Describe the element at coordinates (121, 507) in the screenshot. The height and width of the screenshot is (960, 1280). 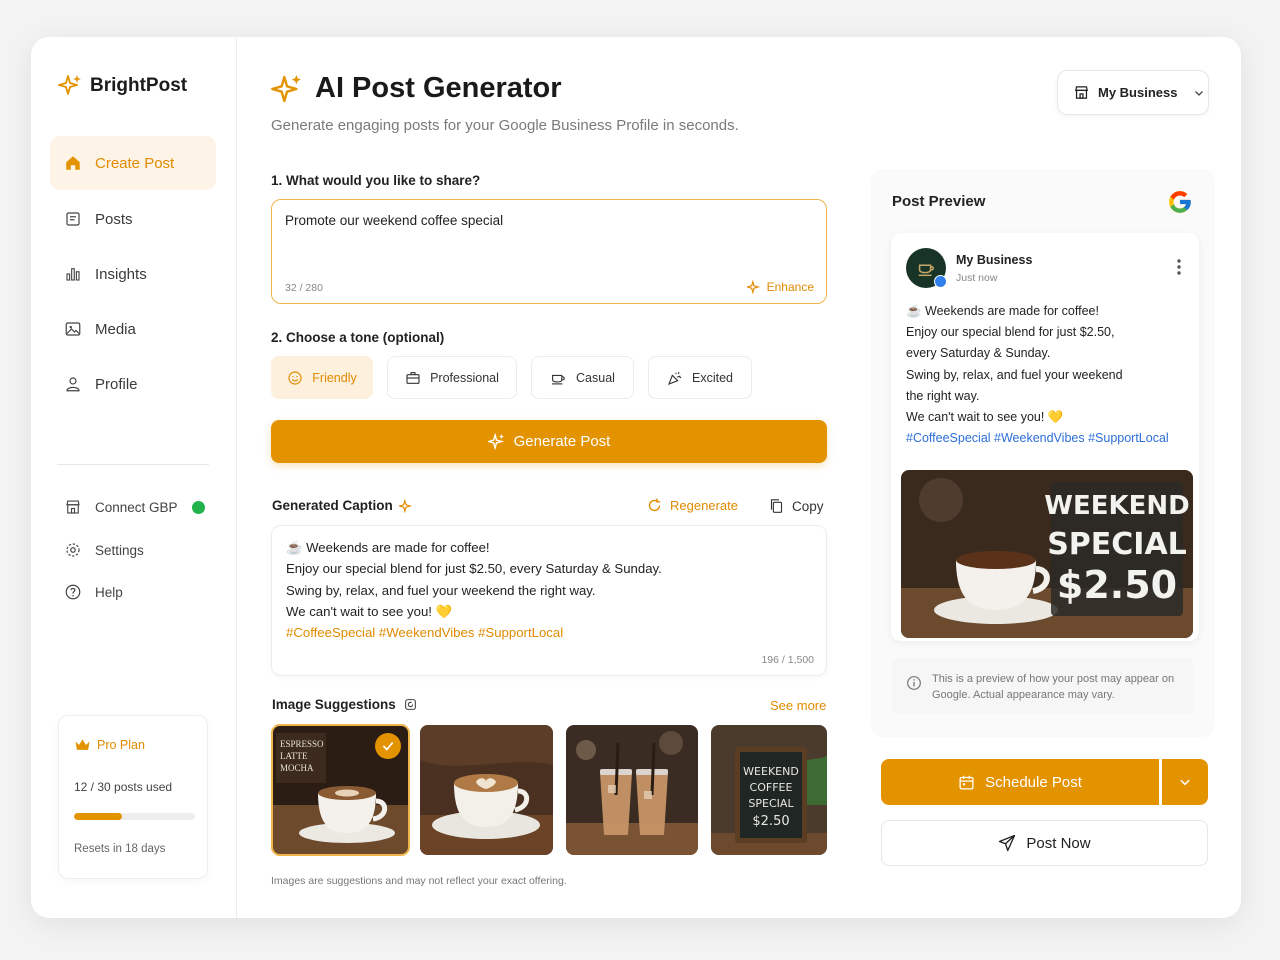
I see `sidebar-item-connect-gbp: Connect GBP` at that location.